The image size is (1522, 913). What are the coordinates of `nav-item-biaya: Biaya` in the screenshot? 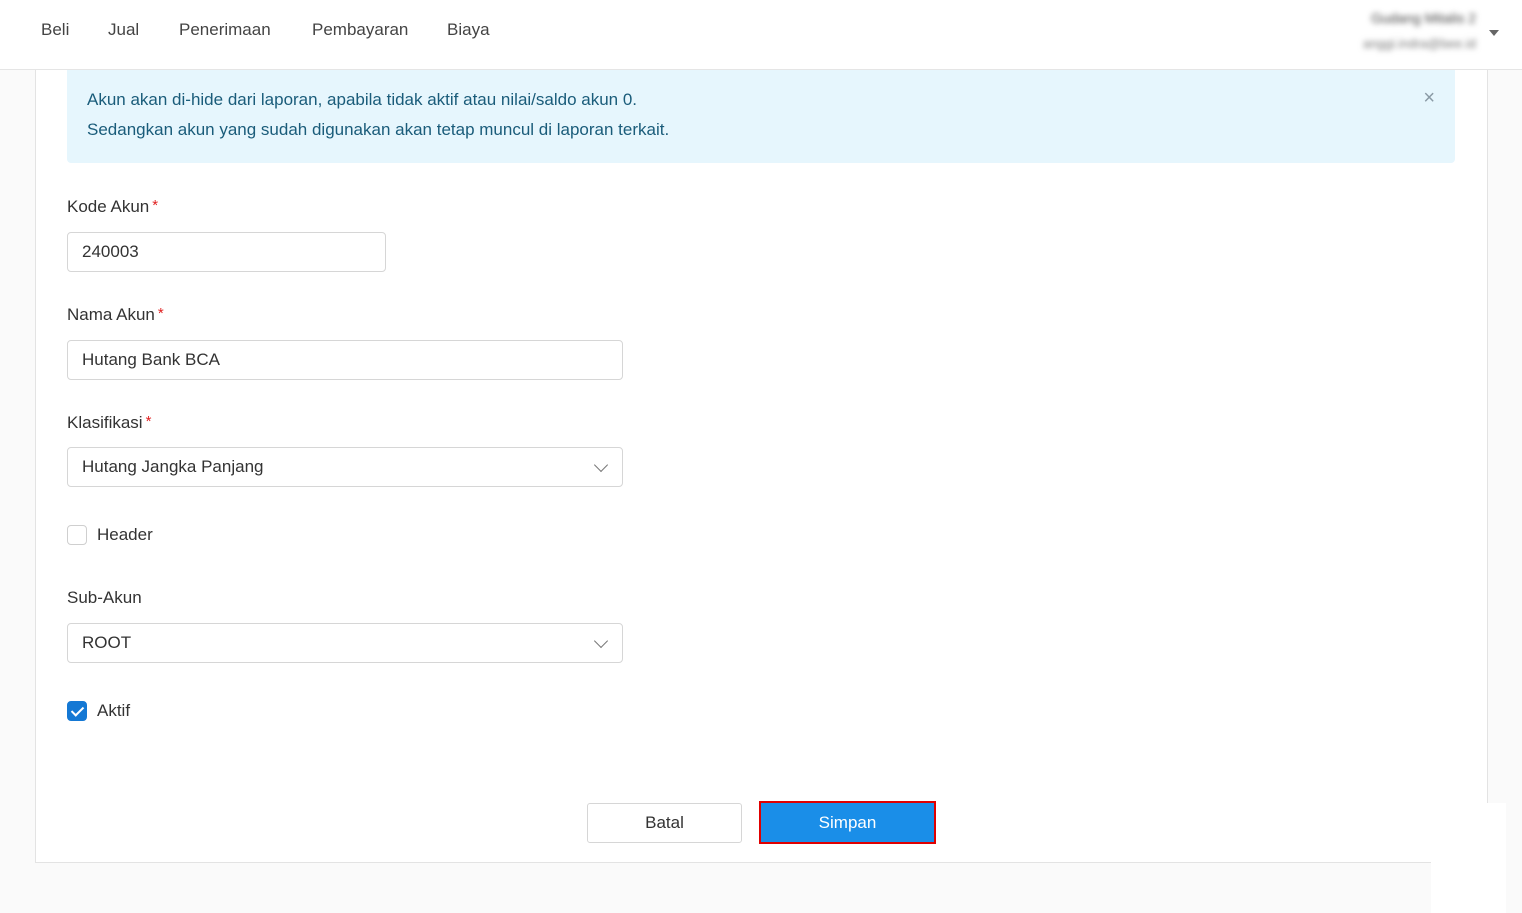 It's located at (468, 30).